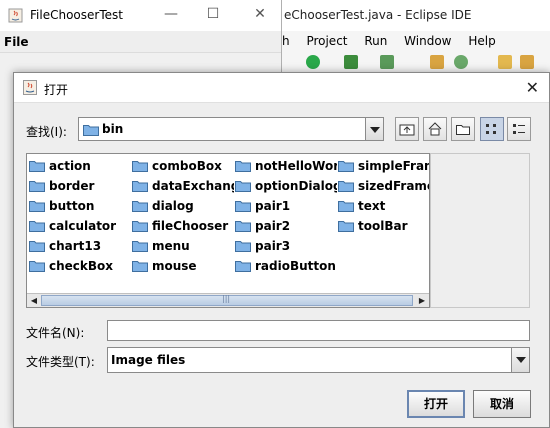  I want to click on file-item: calculator, so click(79, 226).